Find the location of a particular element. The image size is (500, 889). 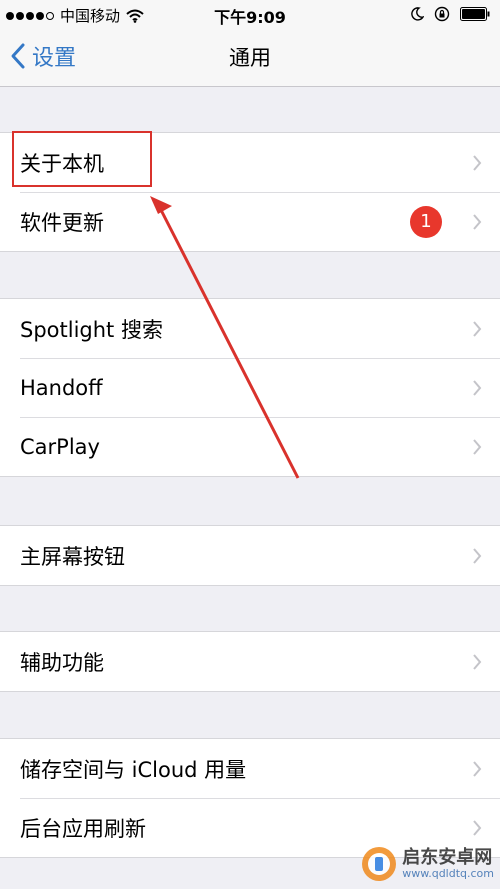

watermark-name: 启东安卓网 is located at coordinates (447, 858).